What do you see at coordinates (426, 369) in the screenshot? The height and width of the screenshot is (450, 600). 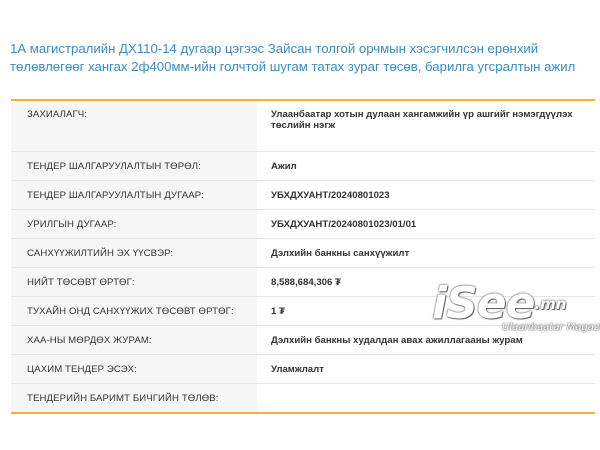 I see `row-value: Уламжлалт` at bounding box center [426, 369].